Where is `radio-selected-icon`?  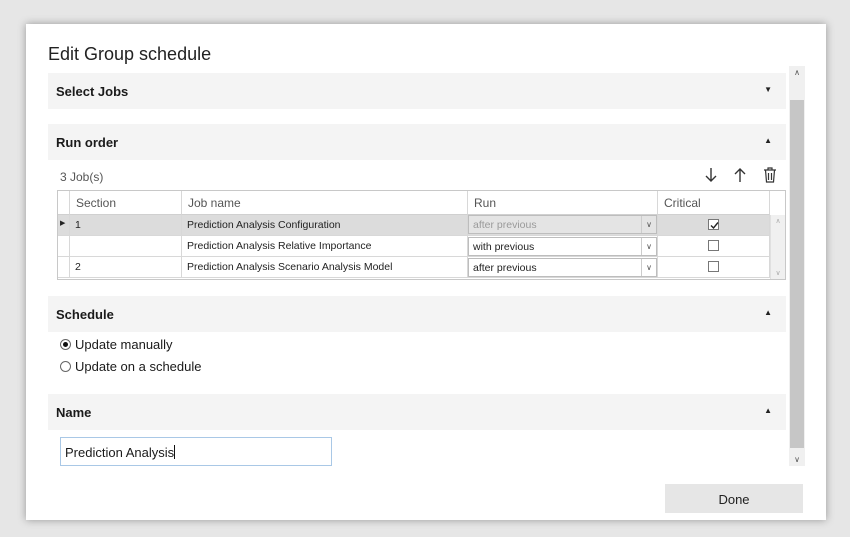
radio-selected-icon is located at coordinates (65, 344).